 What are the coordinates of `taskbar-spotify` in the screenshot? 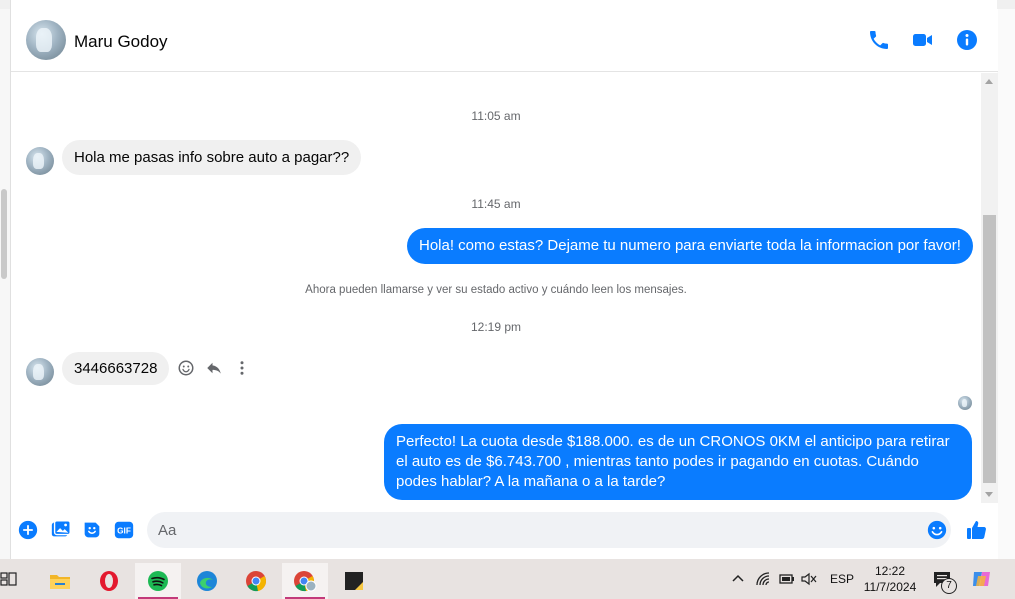 It's located at (158, 581).